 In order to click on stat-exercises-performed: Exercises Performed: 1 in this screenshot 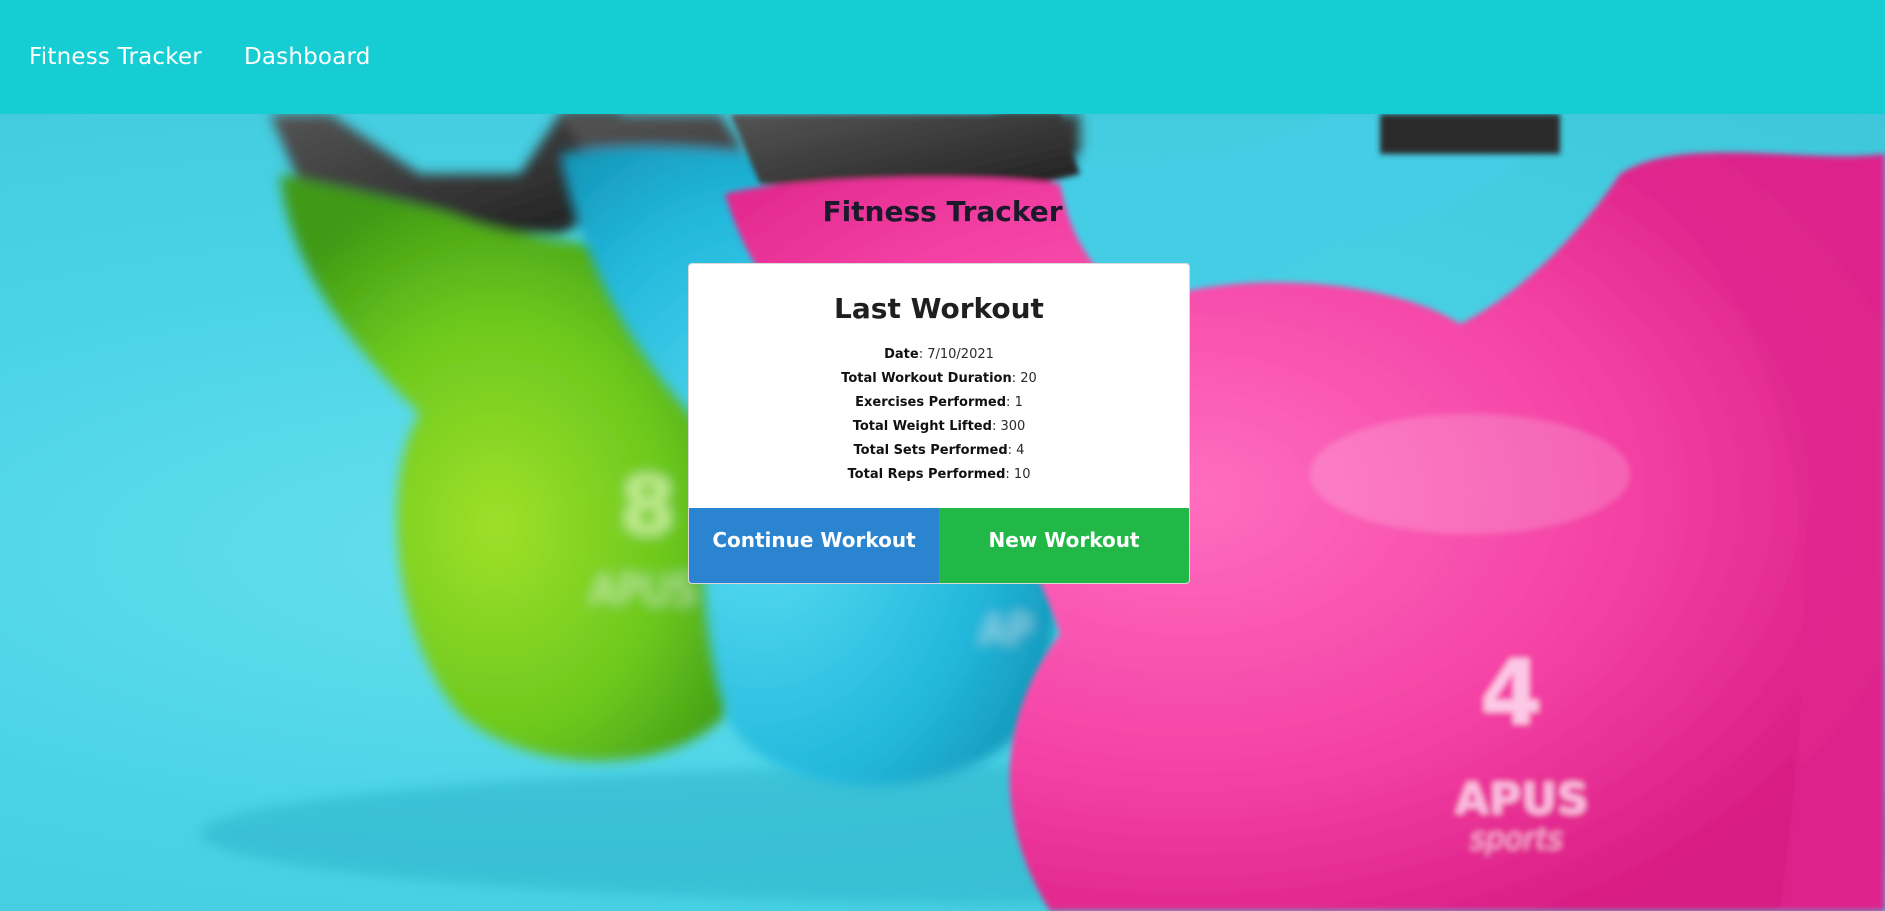, I will do `click(939, 402)`.